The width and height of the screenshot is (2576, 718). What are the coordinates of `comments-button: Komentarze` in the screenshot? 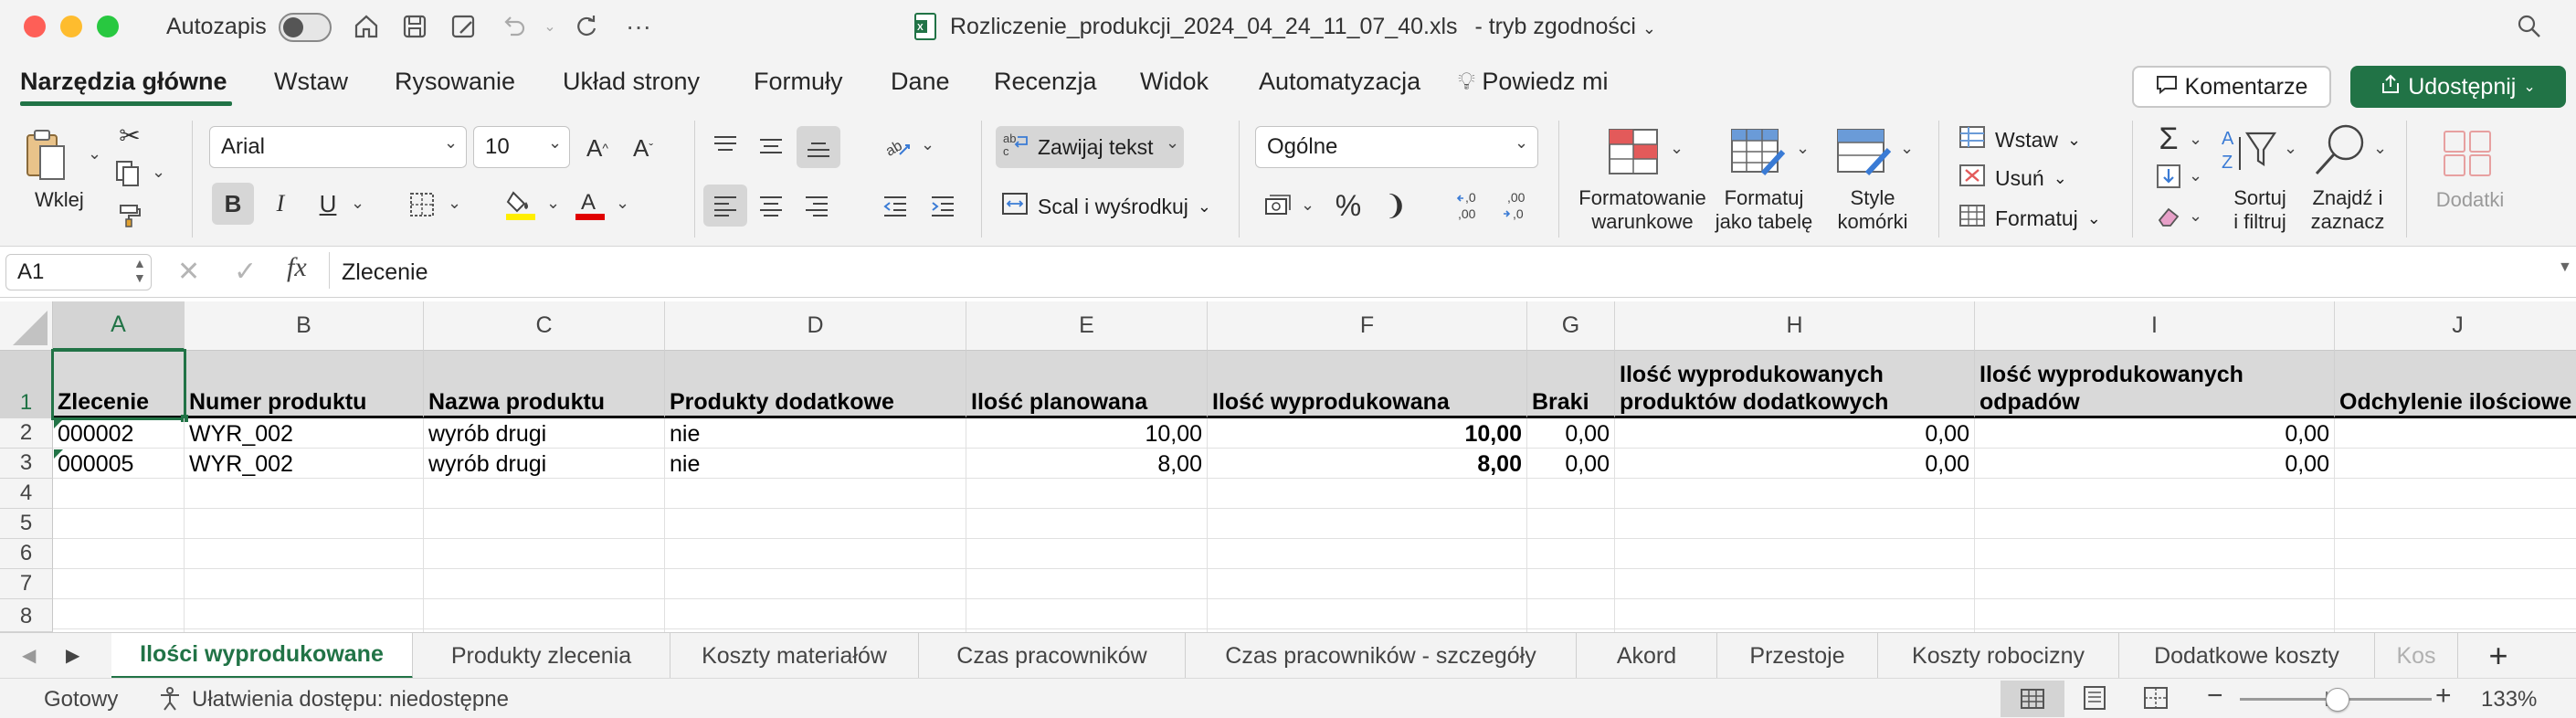 It's located at (2231, 87).